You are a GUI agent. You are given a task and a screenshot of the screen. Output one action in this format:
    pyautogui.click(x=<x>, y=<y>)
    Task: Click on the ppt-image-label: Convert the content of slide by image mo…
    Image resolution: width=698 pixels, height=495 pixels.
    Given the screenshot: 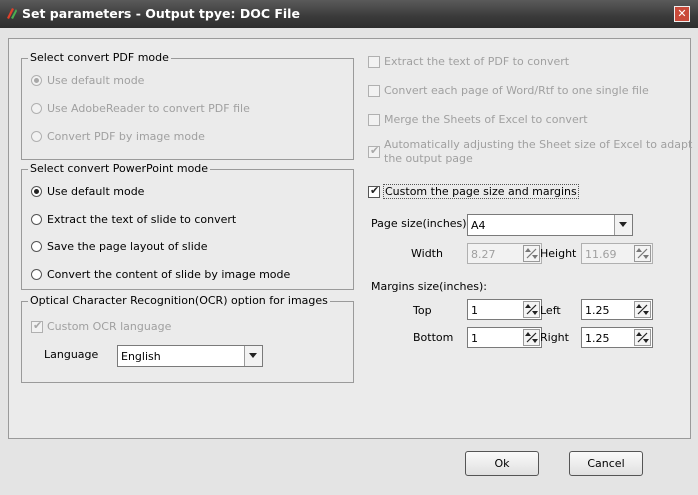 What is the action you would take?
    pyautogui.click(x=169, y=274)
    